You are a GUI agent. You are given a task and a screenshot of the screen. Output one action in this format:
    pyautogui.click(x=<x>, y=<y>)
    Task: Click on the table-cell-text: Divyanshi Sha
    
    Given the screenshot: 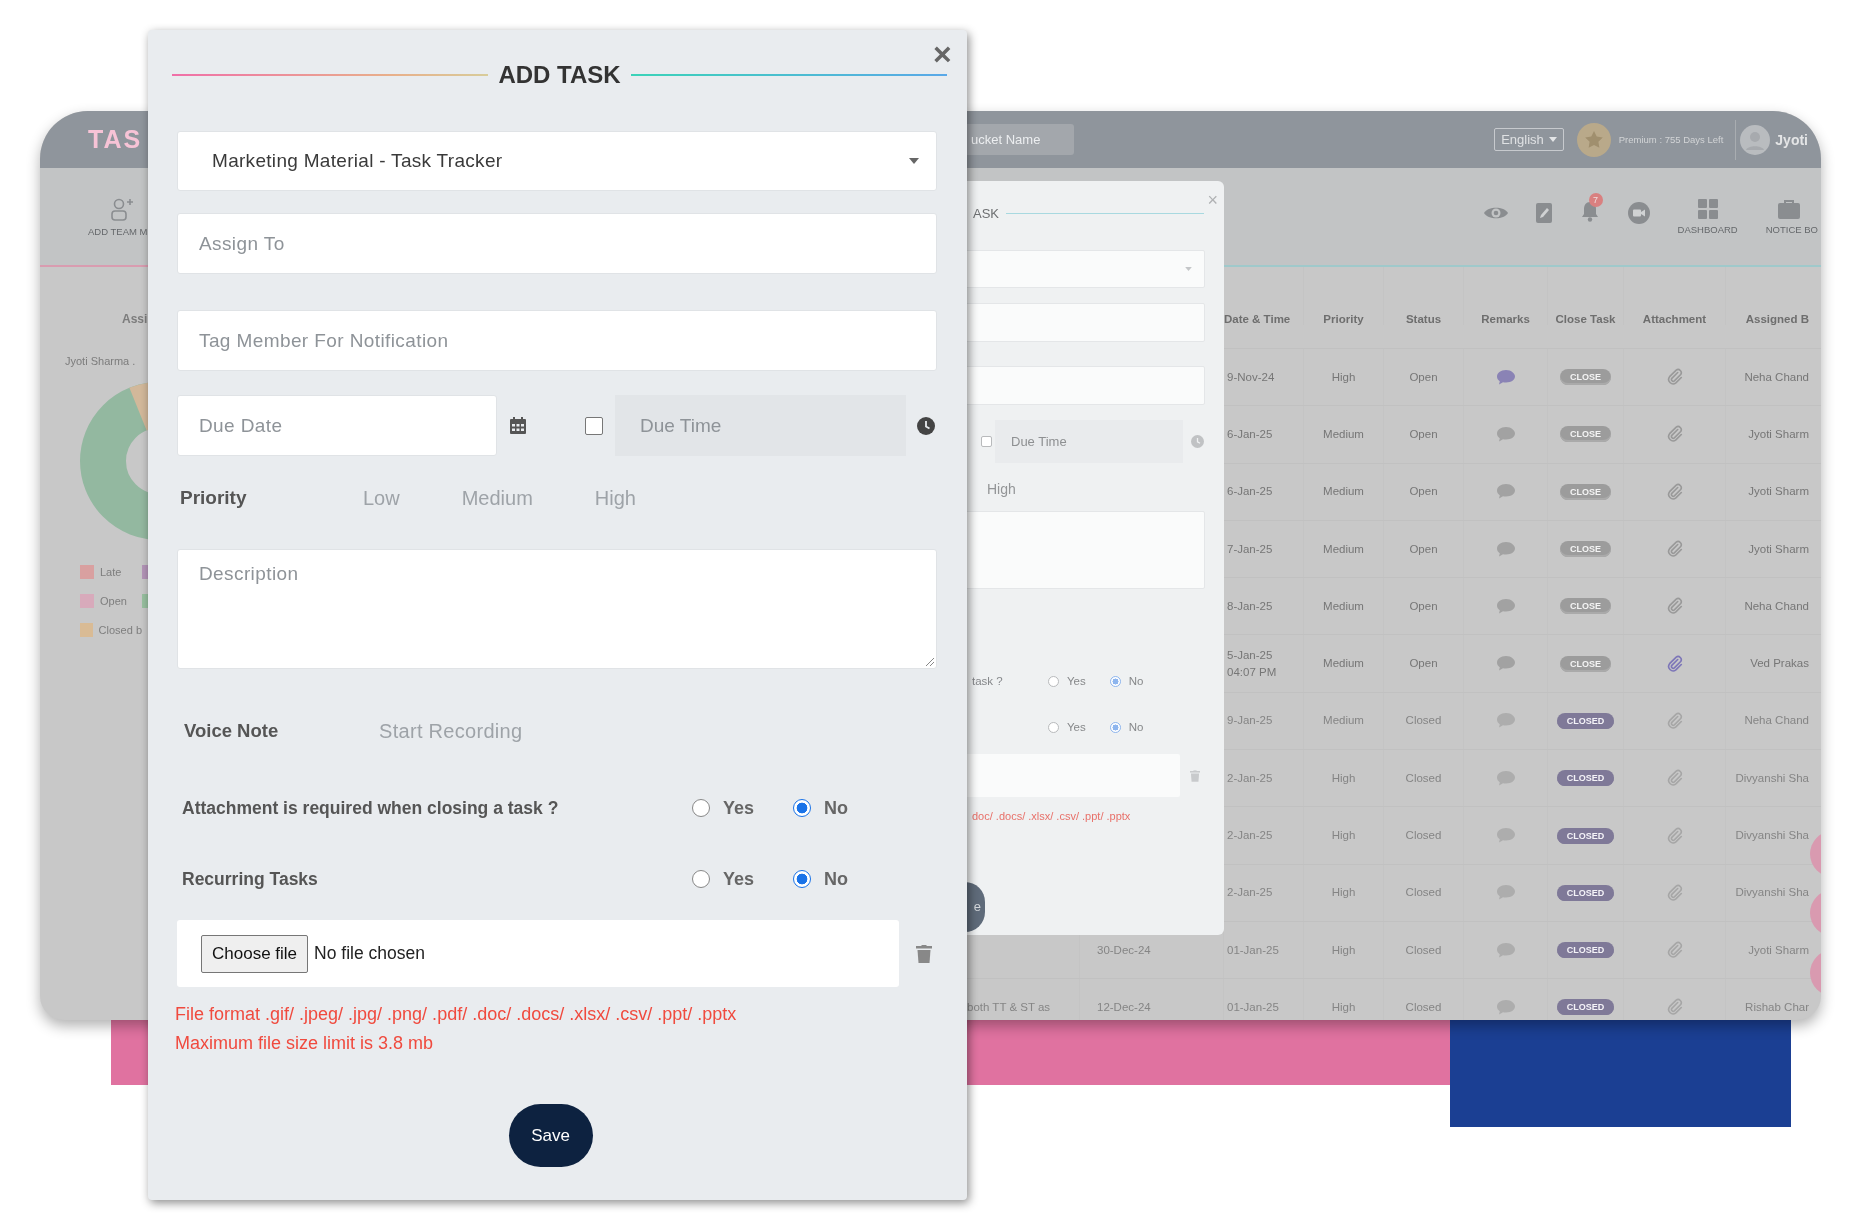 What is the action you would take?
    pyautogui.click(x=1772, y=778)
    